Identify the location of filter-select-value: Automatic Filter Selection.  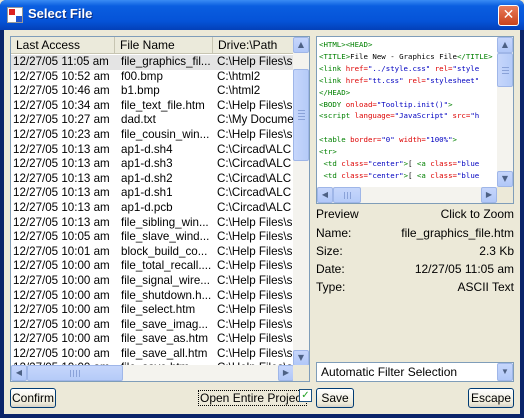
(389, 372).